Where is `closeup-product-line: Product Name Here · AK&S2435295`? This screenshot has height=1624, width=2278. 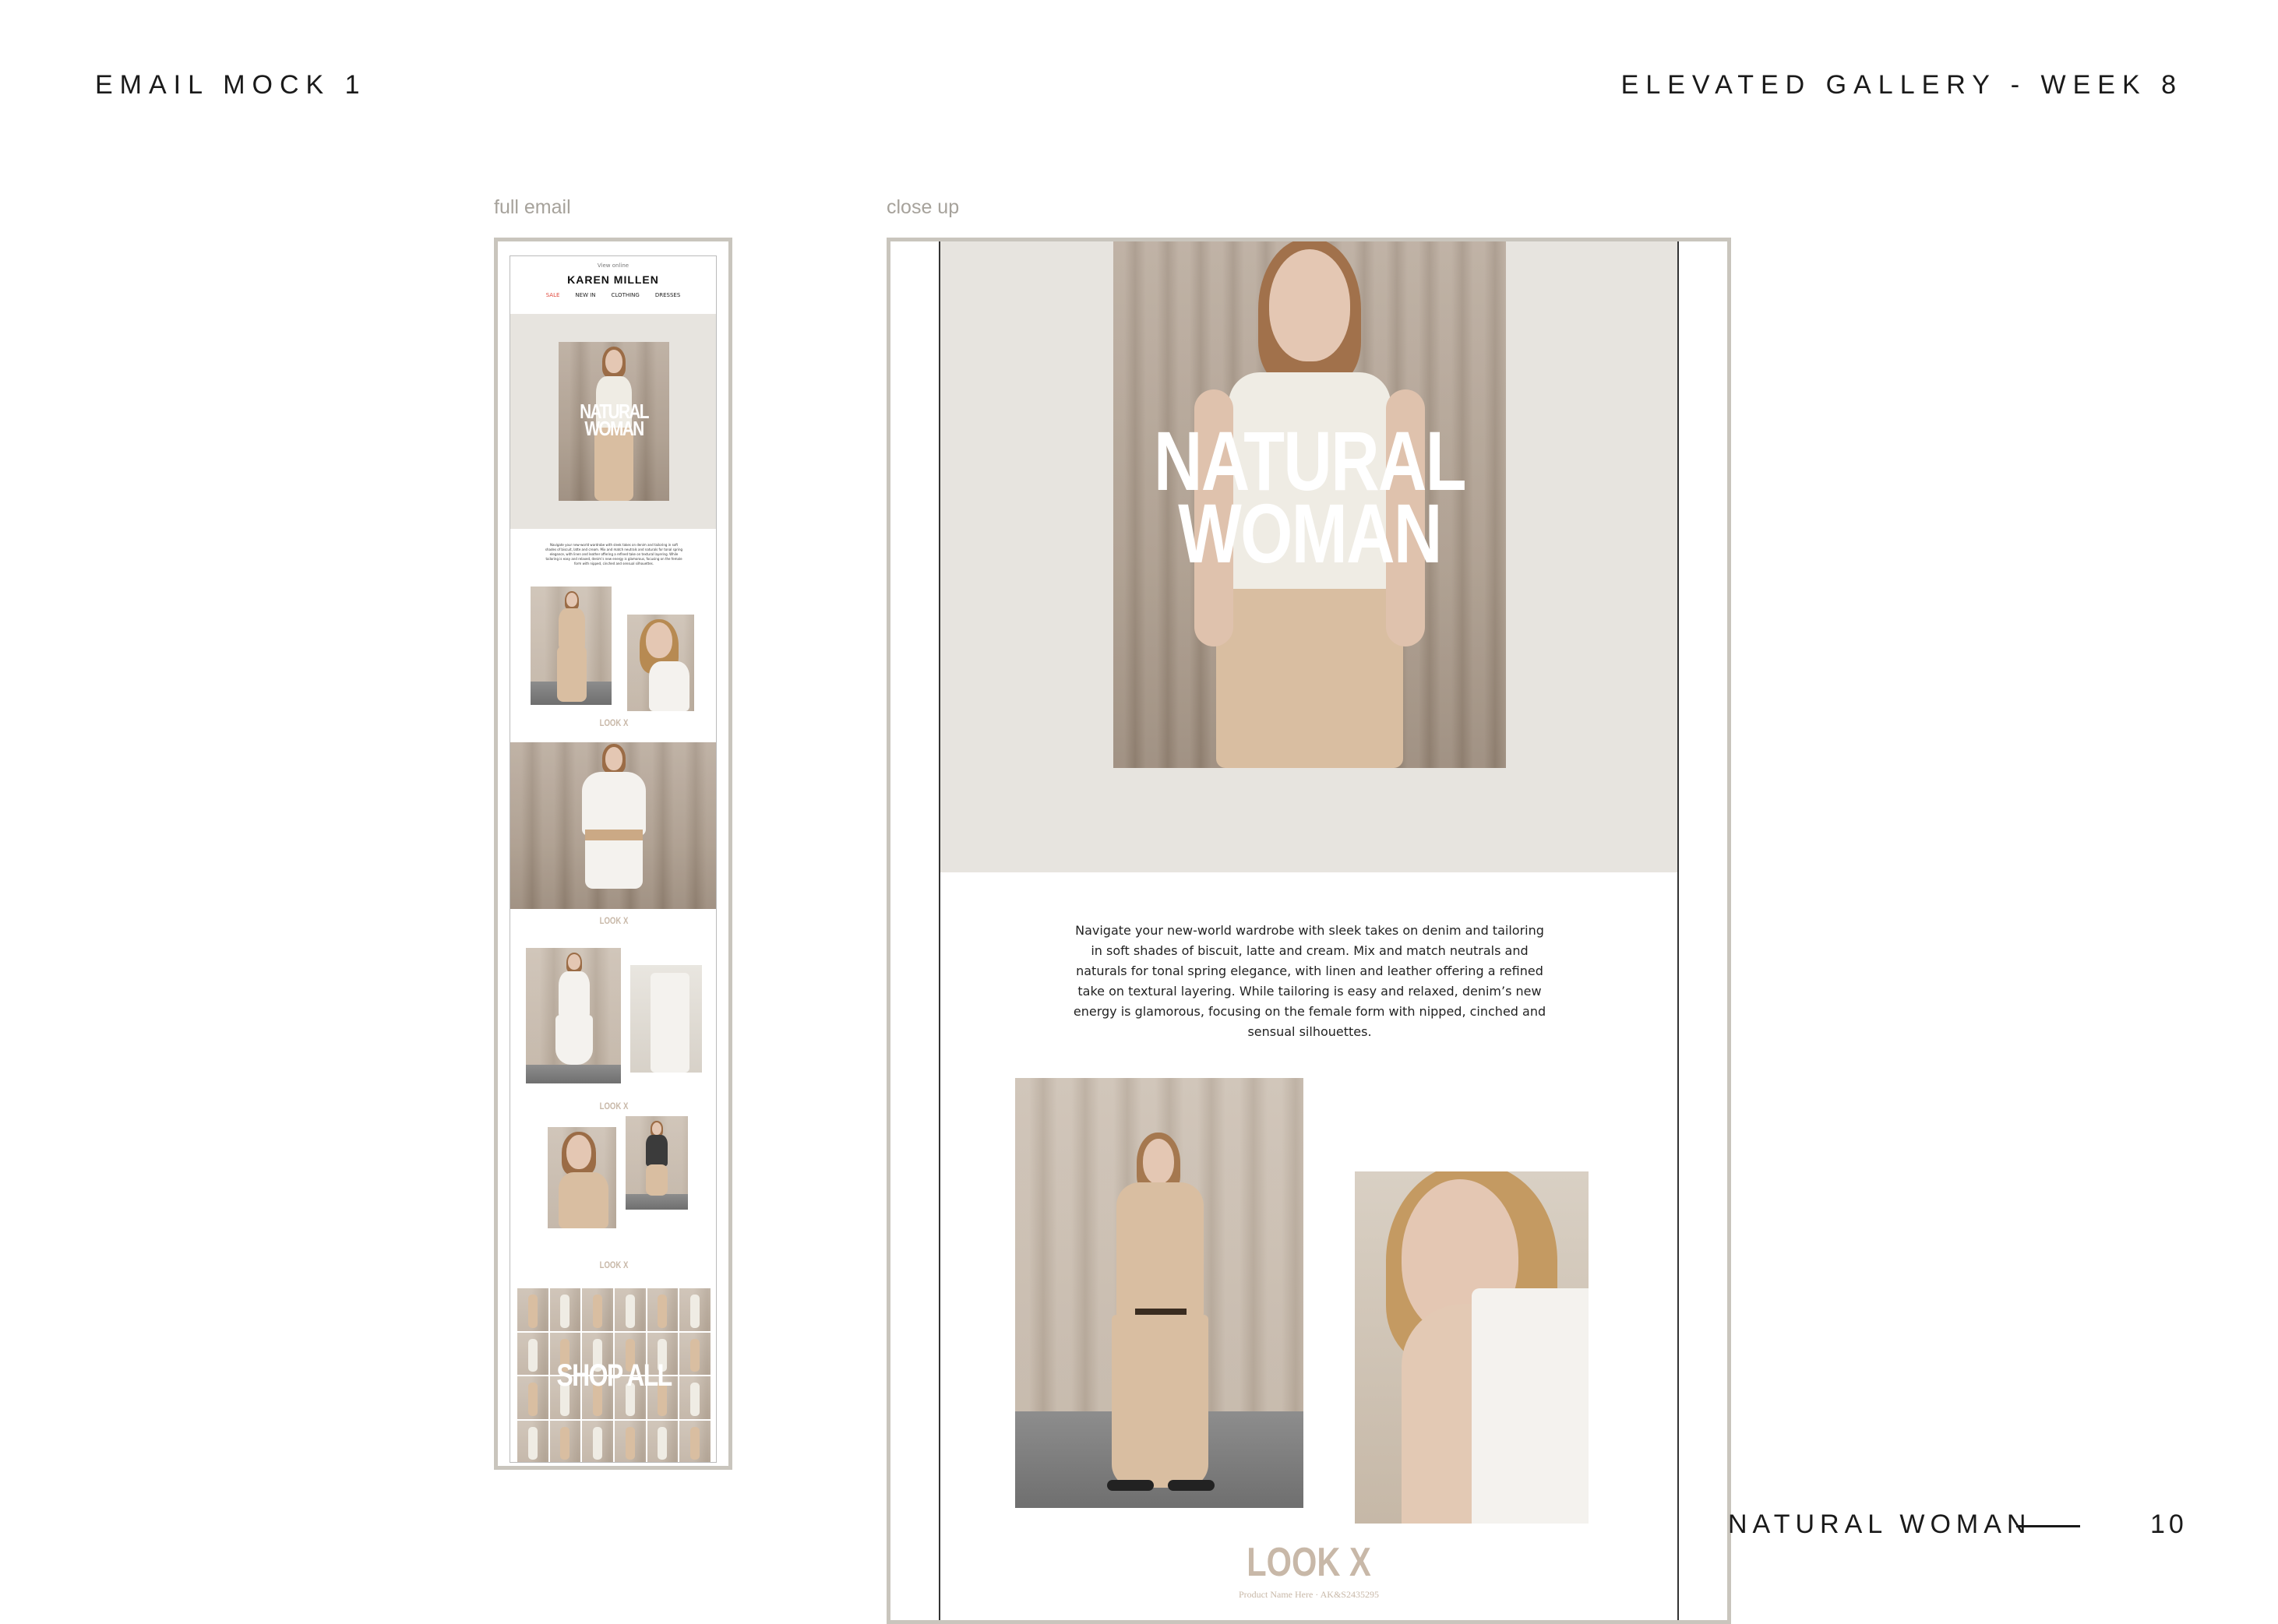
closeup-product-line: Product Name Here · AK&S2435295 is located at coordinates (1308, 1595).